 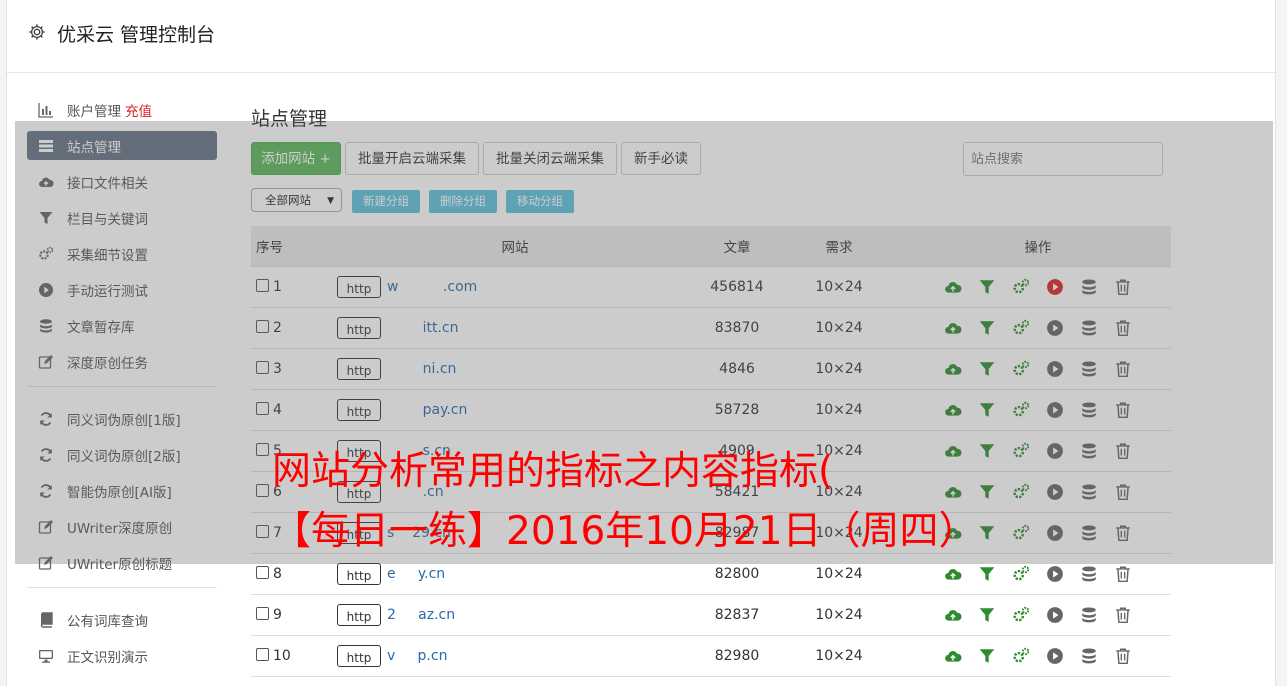 What do you see at coordinates (417, 656) in the screenshot?
I see `site-link: v p.cn` at bounding box center [417, 656].